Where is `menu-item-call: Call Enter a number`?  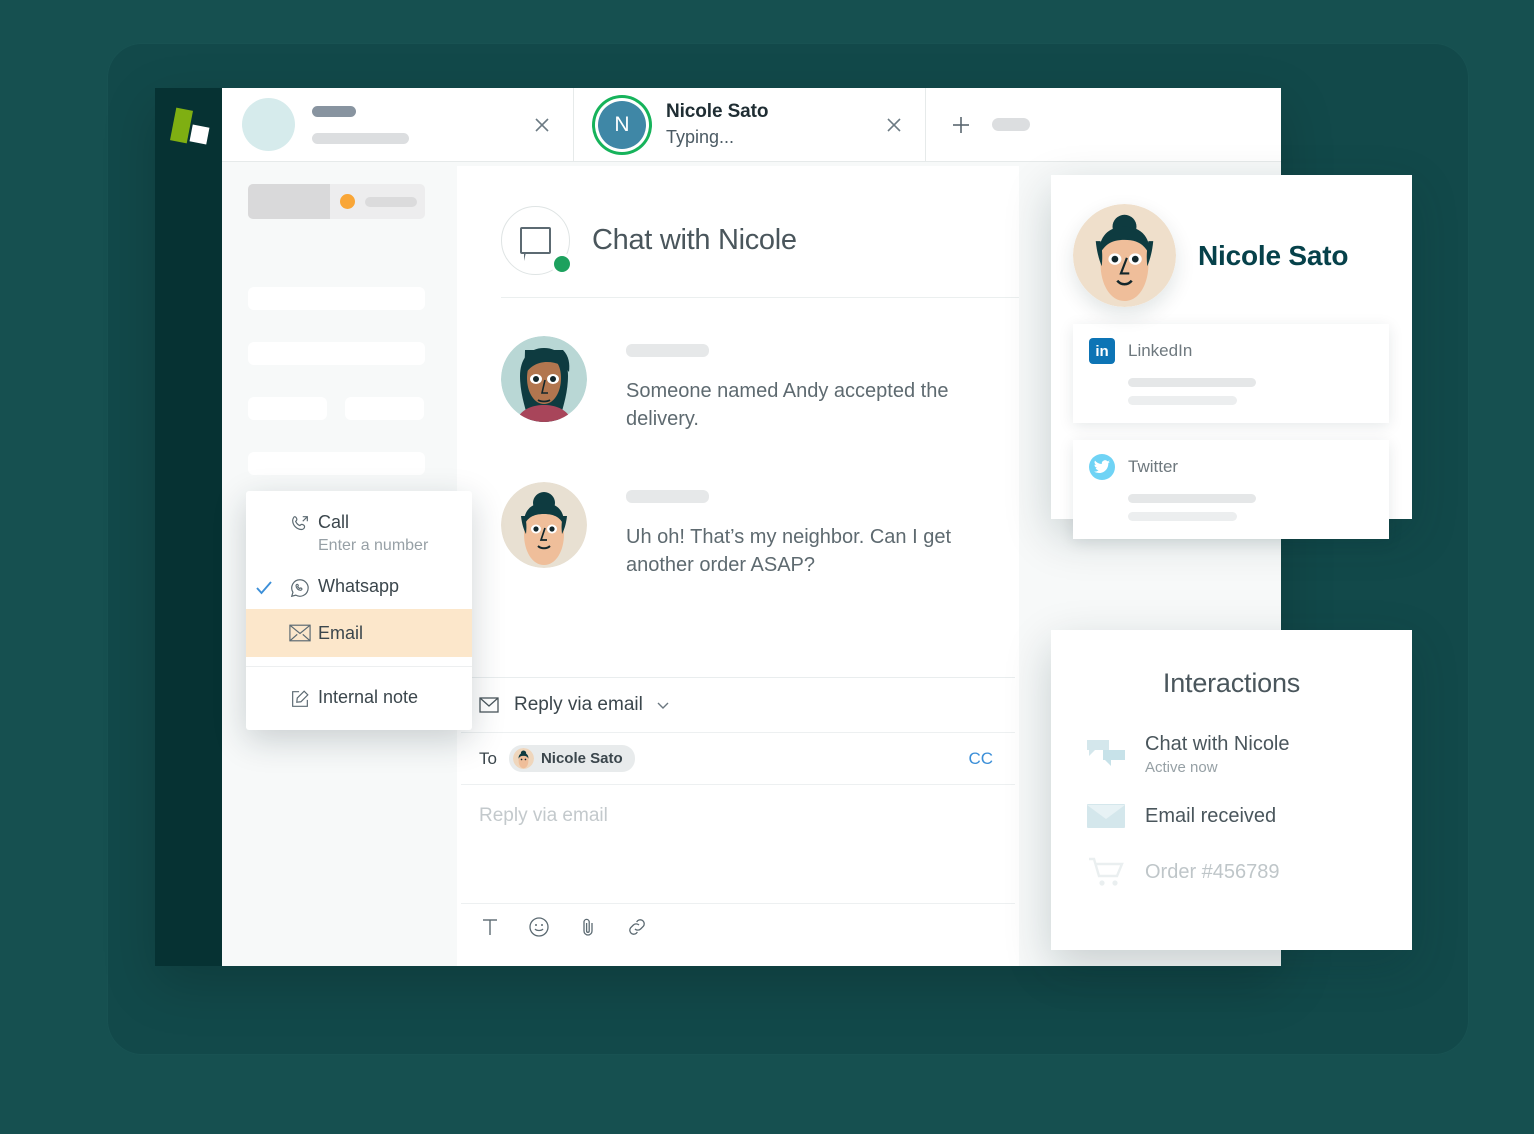 menu-item-call: Call Enter a number is located at coordinates (359, 533).